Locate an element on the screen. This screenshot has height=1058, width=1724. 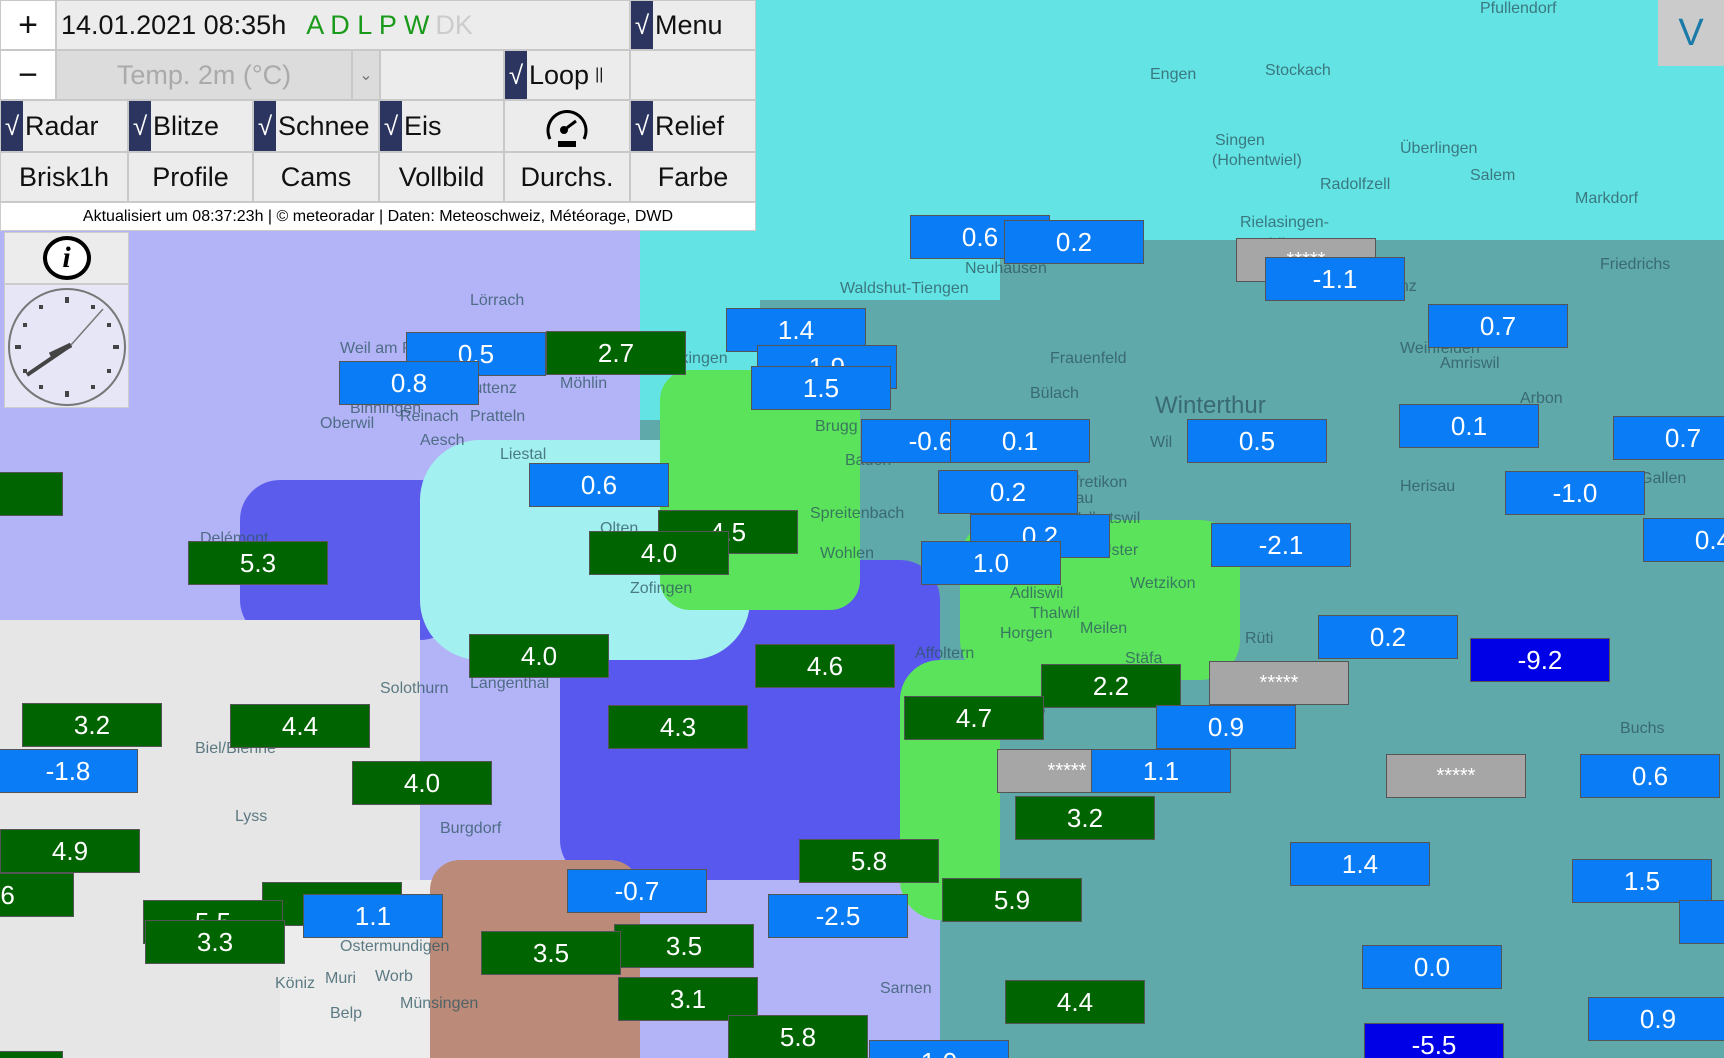
toggle-relief: √ Relief is located at coordinates (693, 126).